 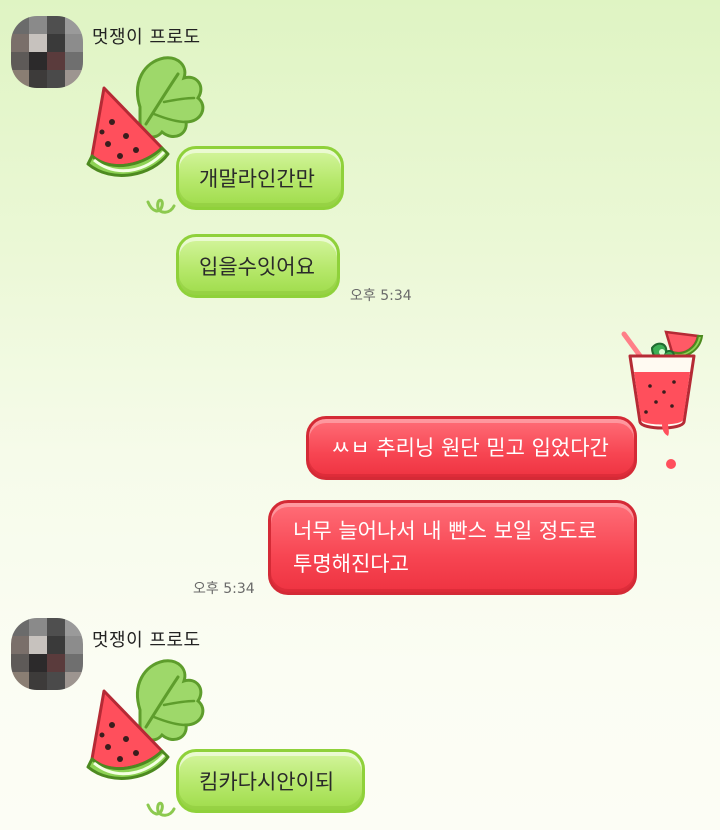 I want to click on message-bubble-outgoing: ㅆㅂ 추리닝 원단 믿고 입었다간, so click(x=471, y=448).